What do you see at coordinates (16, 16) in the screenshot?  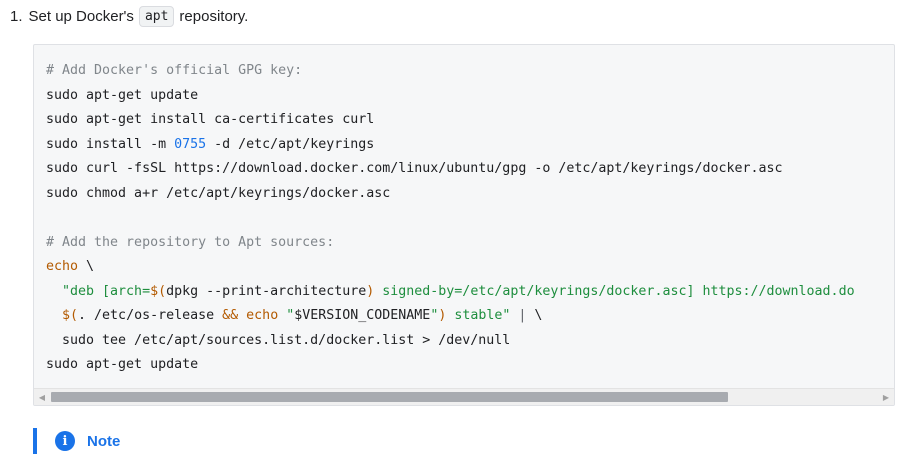 I see `step-number: 1.` at bounding box center [16, 16].